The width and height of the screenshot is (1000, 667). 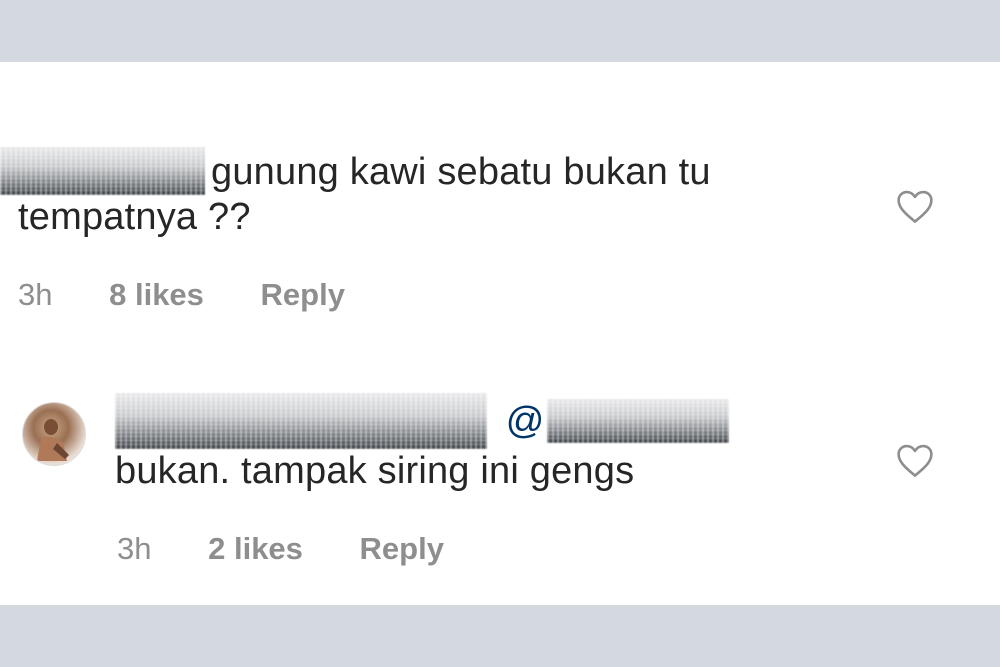 I want to click on comment-1: gunung kawi sebatu bukan tu tempatnya ??, so click(x=450, y=192).